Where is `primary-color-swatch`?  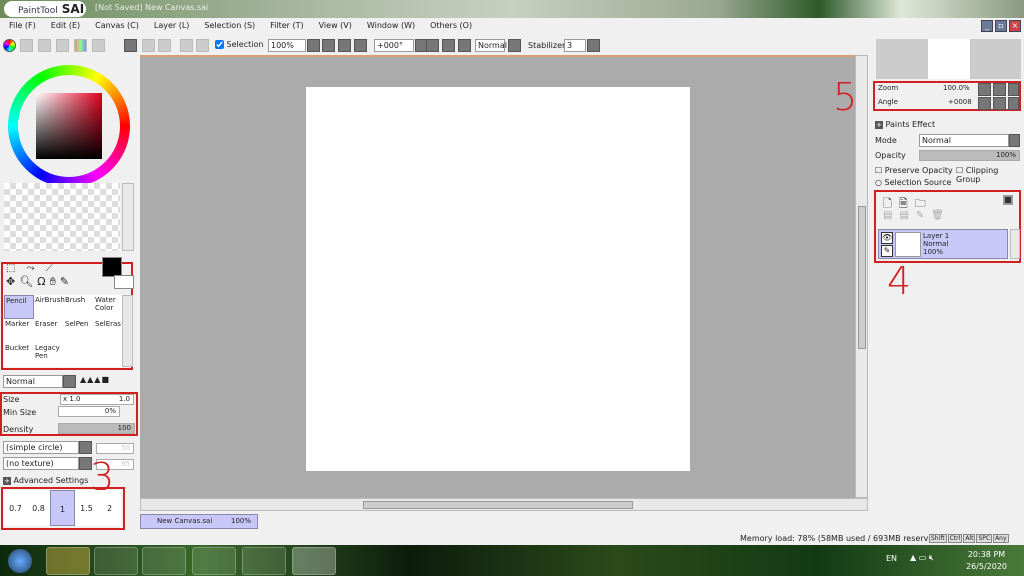
primary-color-swatch is located at coordinates (112, 267).